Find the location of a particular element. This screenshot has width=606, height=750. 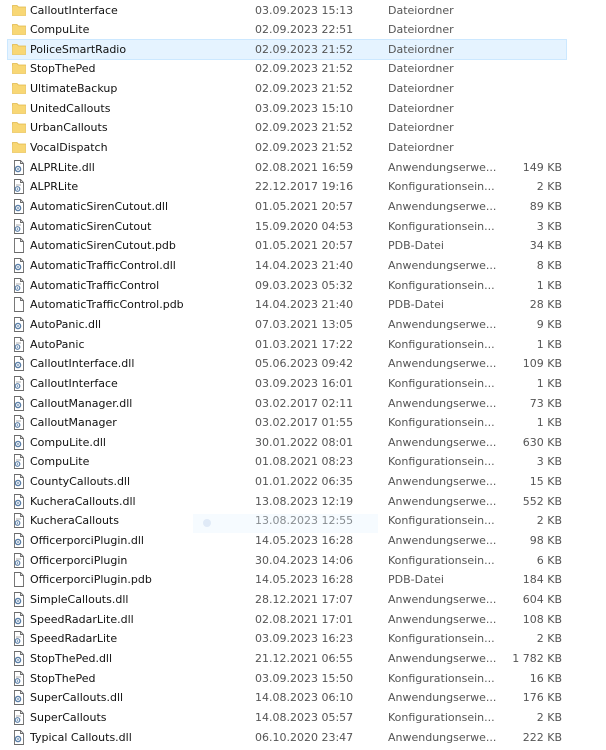

file-name: CalloutInterface is located at coordinates (74, 383).